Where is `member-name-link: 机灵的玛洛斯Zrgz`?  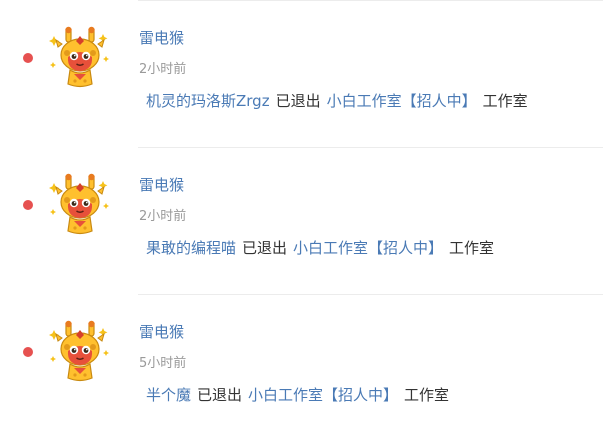
member-name-link: 机灵的玛洛斯Zrgz is located at coordinates (208, 101).